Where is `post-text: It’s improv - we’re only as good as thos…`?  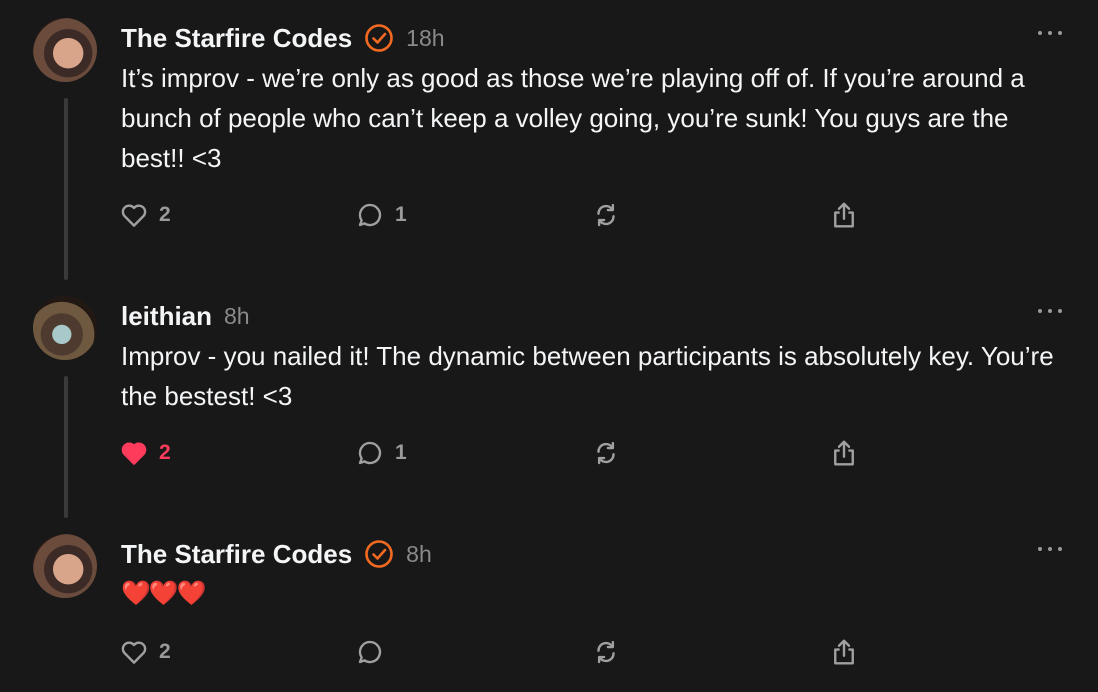
post-text: It’s improv - we’re only as good as thos… is located at coordinates (573, 118).